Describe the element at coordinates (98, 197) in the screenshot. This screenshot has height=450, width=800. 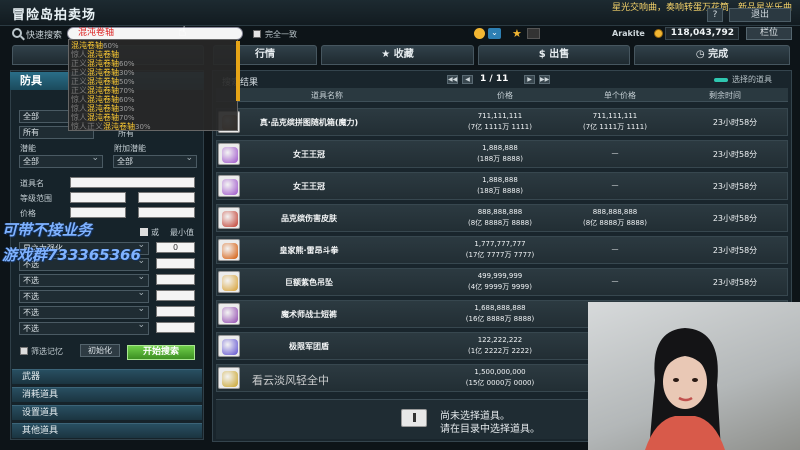
I see `level-min-input` at that location.